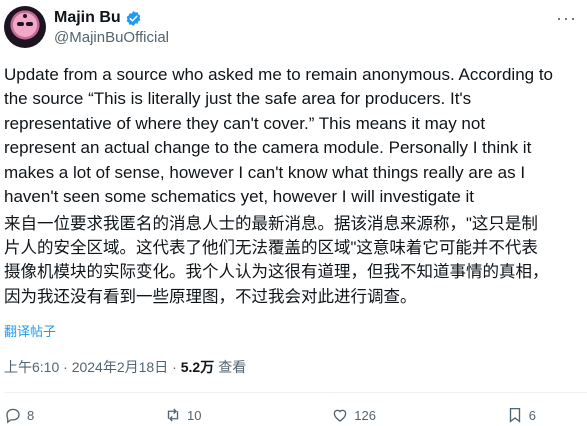 The image size is (587, 426). What do you see at coordinates (29, 24) in the screenshot?
I see `avatar-eye-right` at bounding box center [29, 24].